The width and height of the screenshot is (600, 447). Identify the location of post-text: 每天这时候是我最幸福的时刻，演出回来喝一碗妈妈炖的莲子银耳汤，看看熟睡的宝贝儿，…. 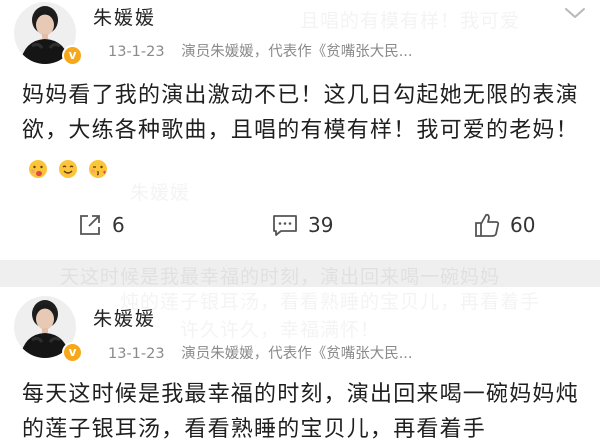
(300, 412).